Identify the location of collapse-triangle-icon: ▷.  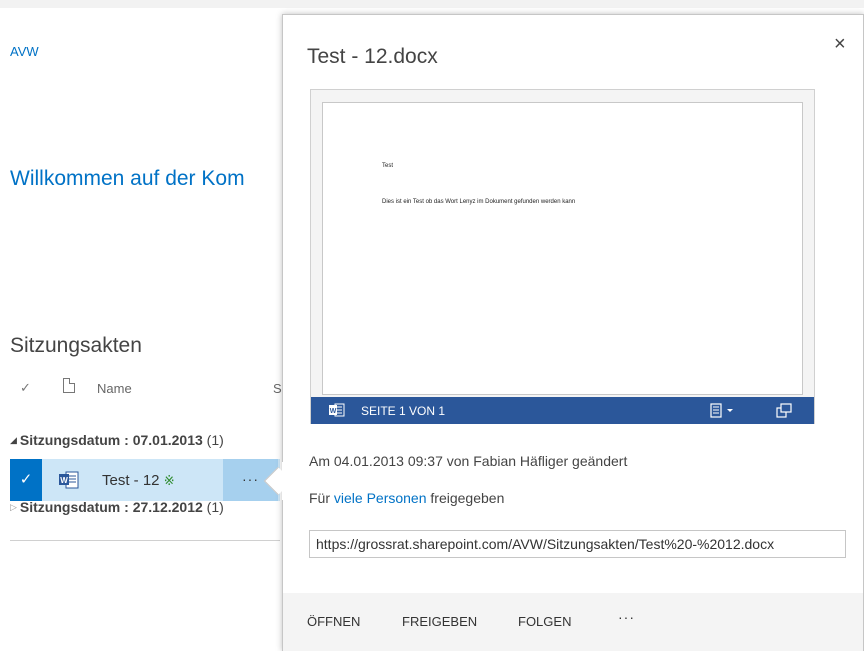
(13, 507).